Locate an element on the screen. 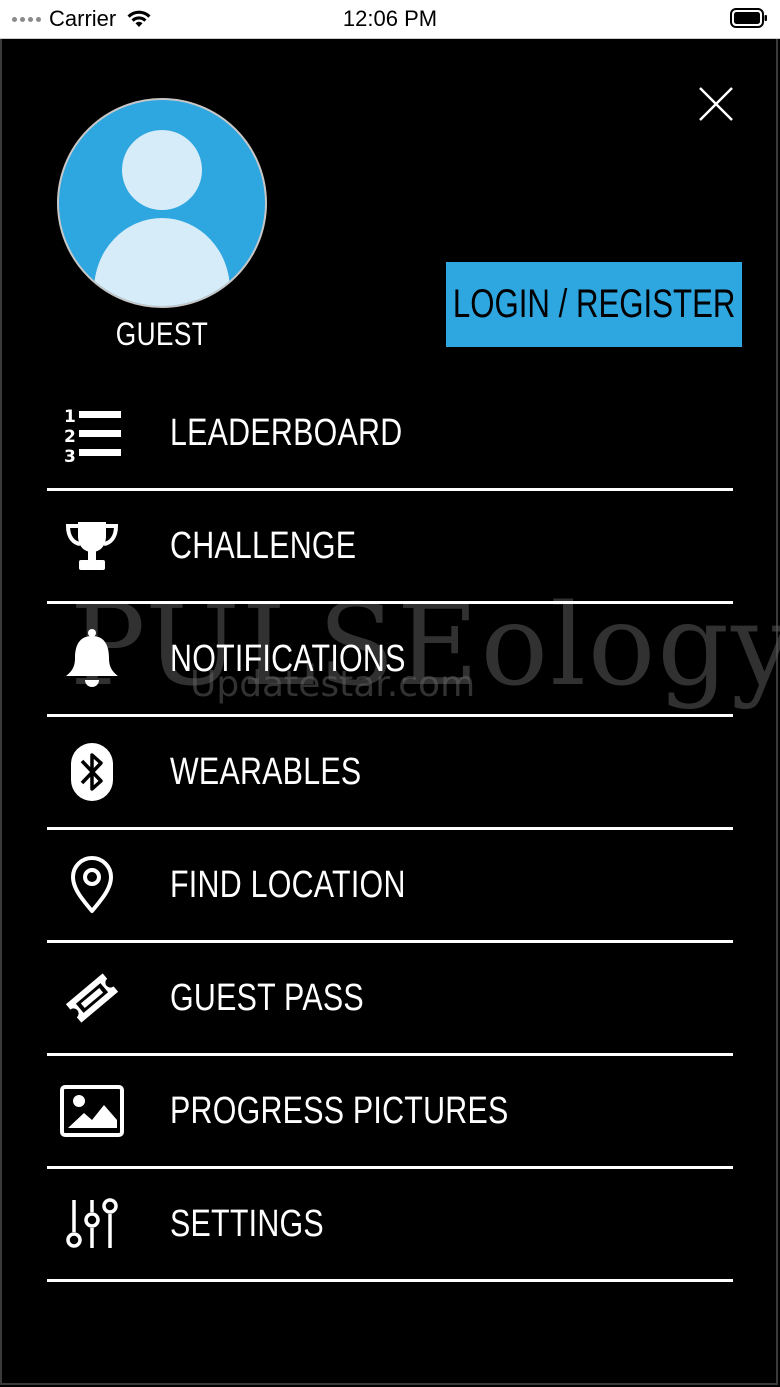 The height and width of the screenshot is (1387, 780). close-icon is located at coordinates (716, 104).